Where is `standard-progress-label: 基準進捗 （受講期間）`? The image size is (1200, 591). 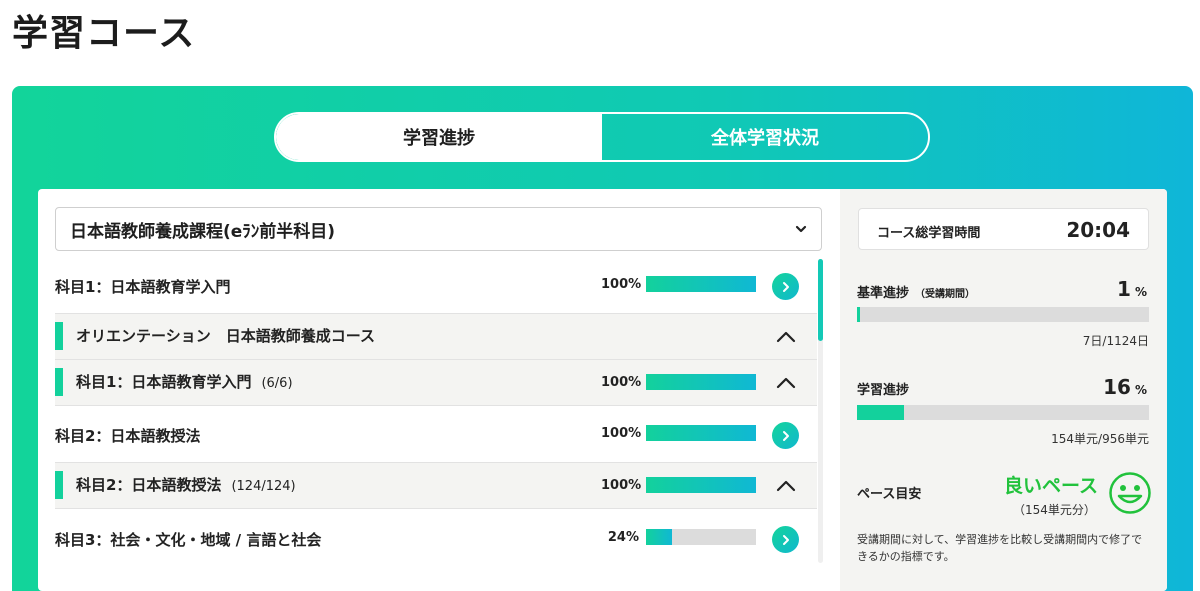
standard-progress-label: 基準進捗 （受講期間） is located at coordinates (916, 291).